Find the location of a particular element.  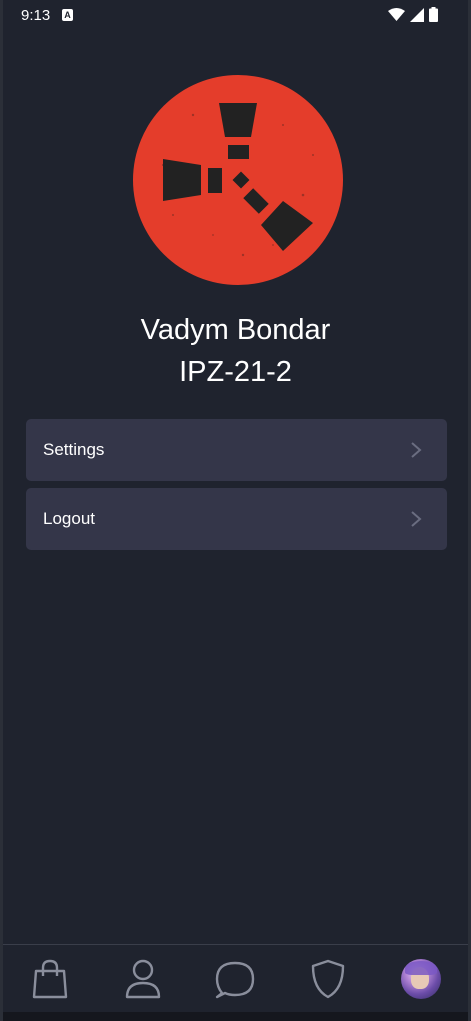

cellular-signal-icon is located at coordinates (417, 14).